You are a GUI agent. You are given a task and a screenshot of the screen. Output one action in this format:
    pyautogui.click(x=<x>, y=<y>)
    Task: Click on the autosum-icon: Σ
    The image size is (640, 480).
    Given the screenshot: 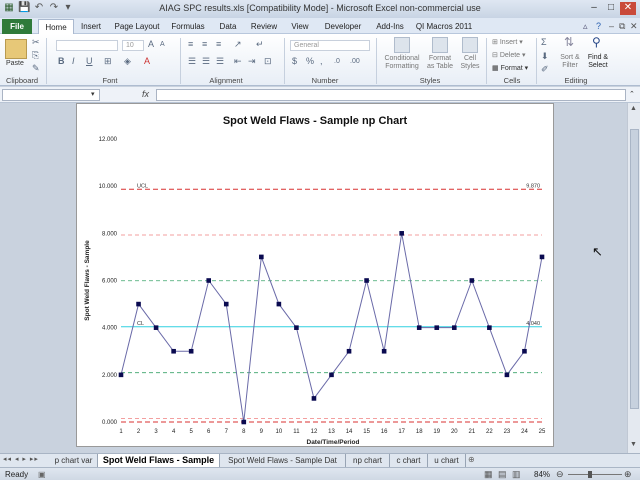 What is the action you would take?
    pyautogui.click(x=544, y=42)
    